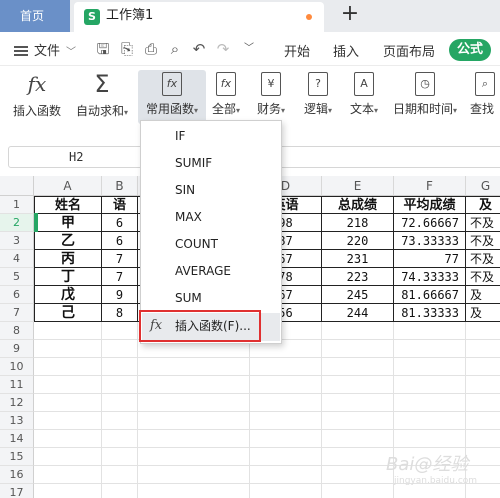 The width and height of the screenshot is (500, 498). Describe the element at coordinates (211, 298) in the screenshot. I see `dropdown-item-sum: SUM` at that location.